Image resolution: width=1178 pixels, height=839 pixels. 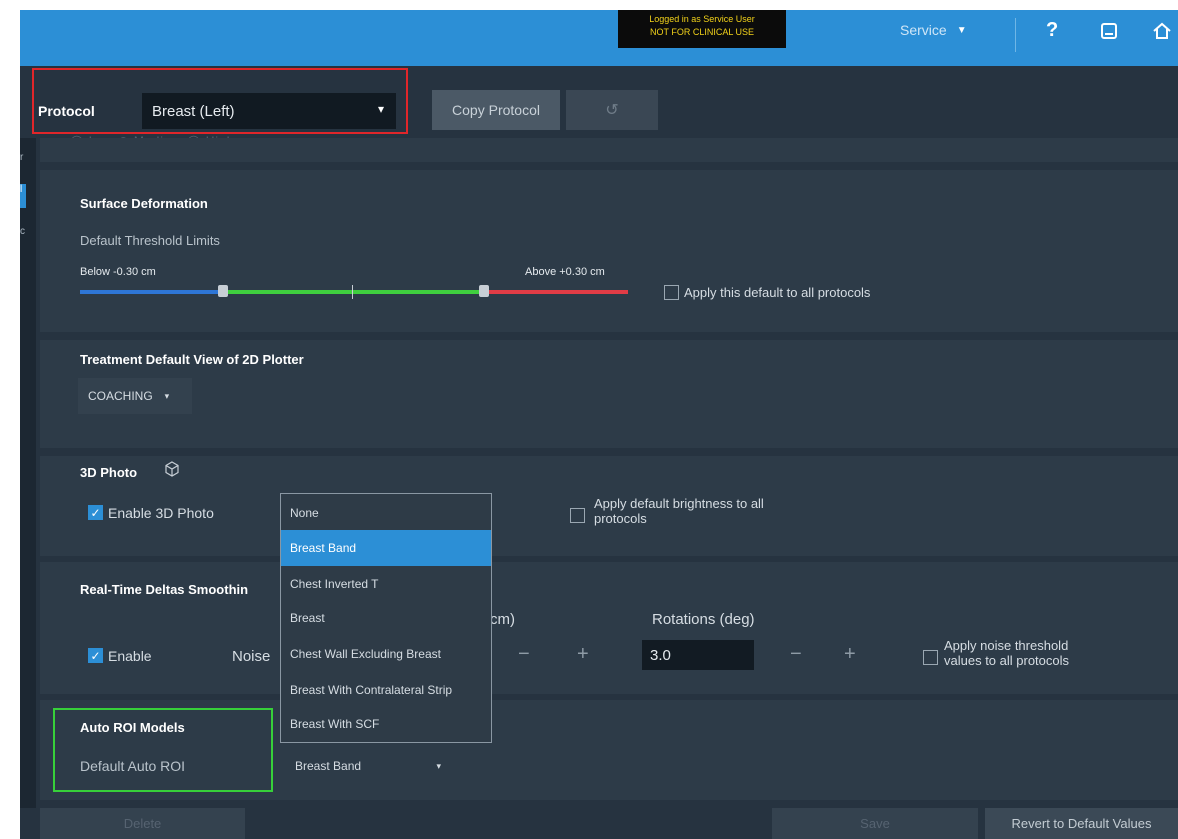 What do you see at coordinates (496, 110) in the screenshot?
I see `copy-protocol-button: Copy Protocol` at bounding box center [496, 110].